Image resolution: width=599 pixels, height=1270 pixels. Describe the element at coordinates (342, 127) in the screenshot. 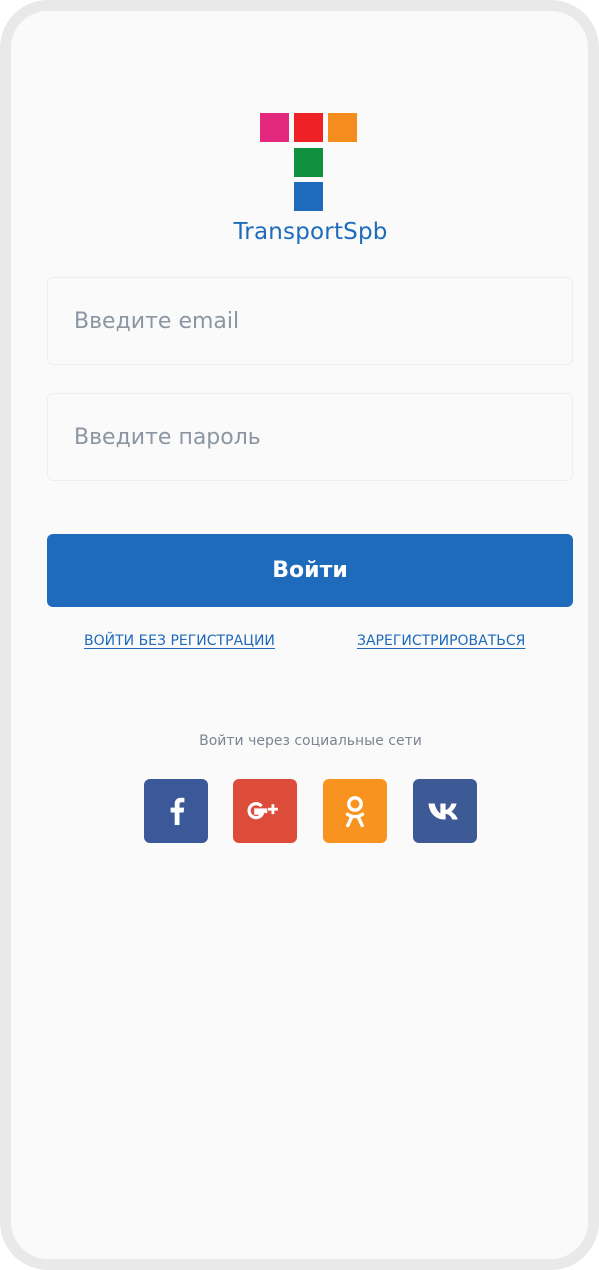

I see `logo-square-orange` at that location.